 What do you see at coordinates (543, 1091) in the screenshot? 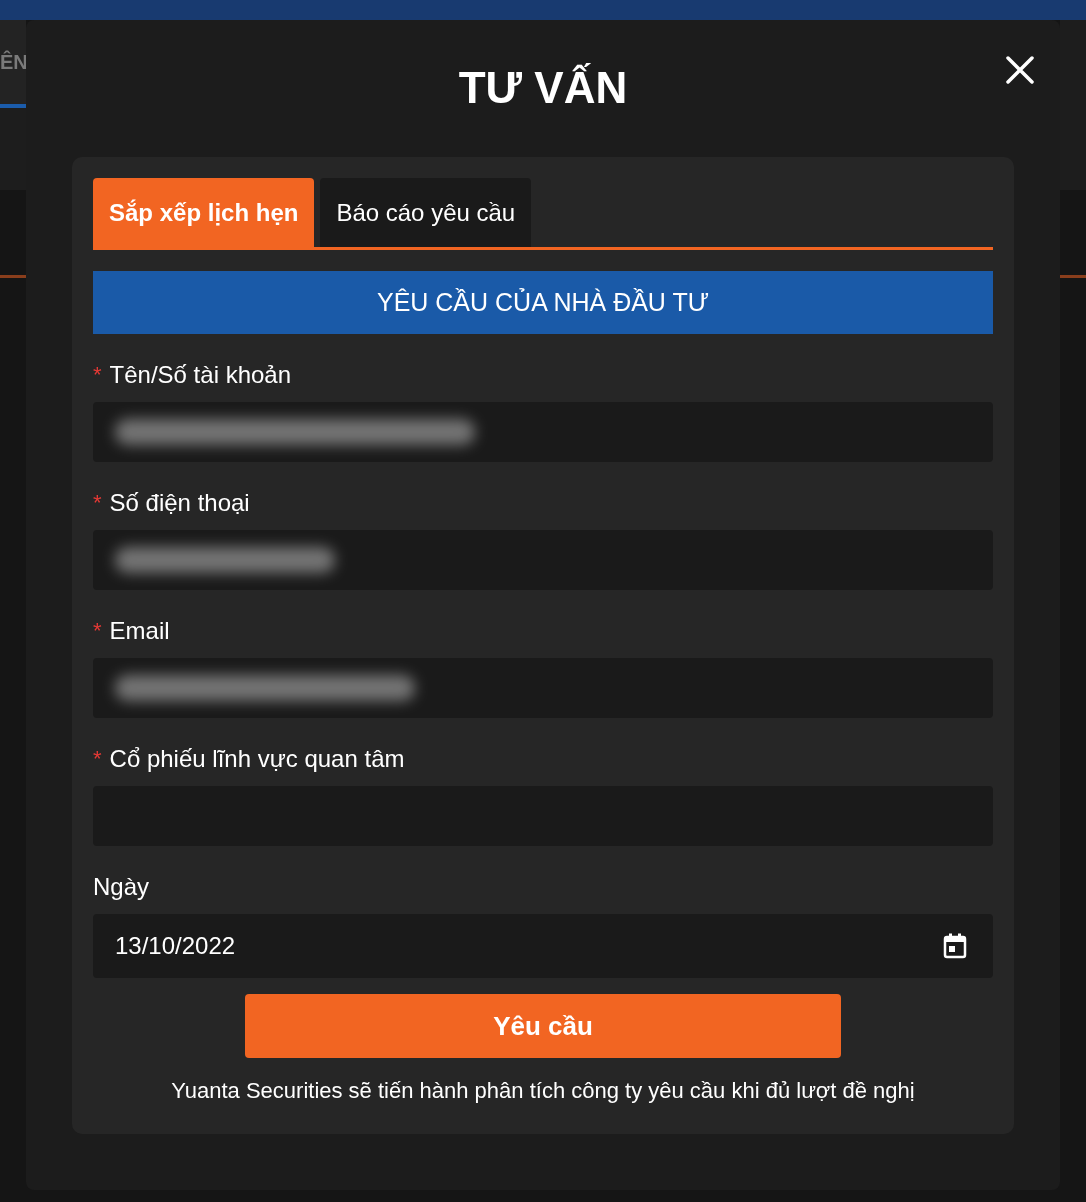
I see `info-note: Yuanta Securities sẽ tiến hành phân tích công ty yêu cầu khi đủ lượt đề nghị` at bounding box center [543, 1091].